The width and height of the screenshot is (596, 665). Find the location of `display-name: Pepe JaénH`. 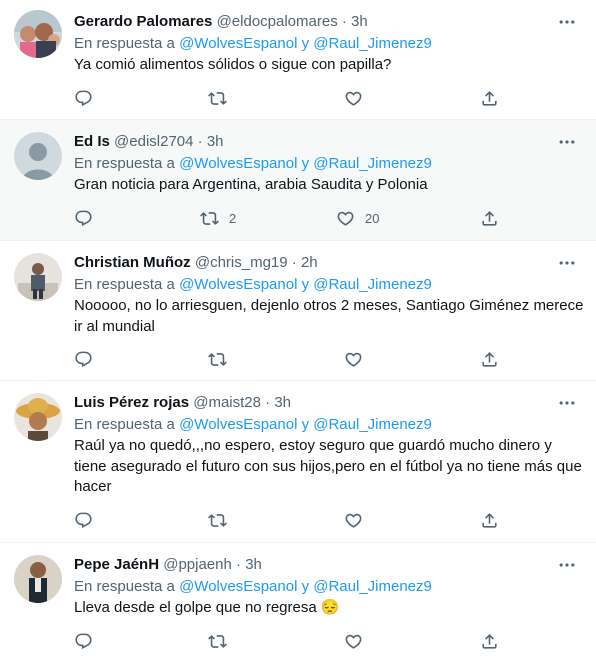

display-name: Pepe JaénH is located at coordinates (116, 564).